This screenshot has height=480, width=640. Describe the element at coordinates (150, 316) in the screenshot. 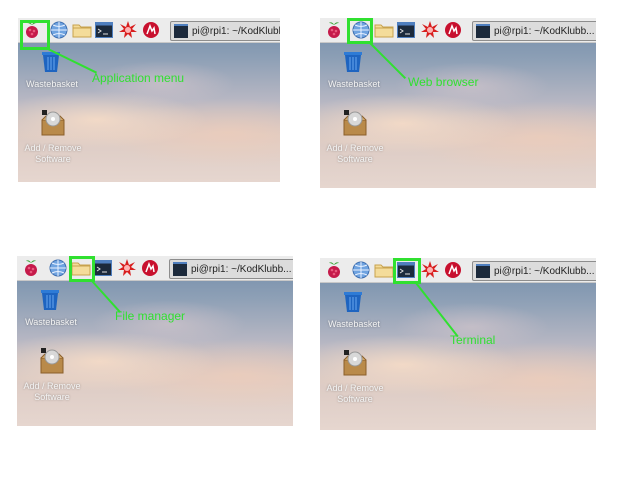

I see `callout-label: File manager` at that location.